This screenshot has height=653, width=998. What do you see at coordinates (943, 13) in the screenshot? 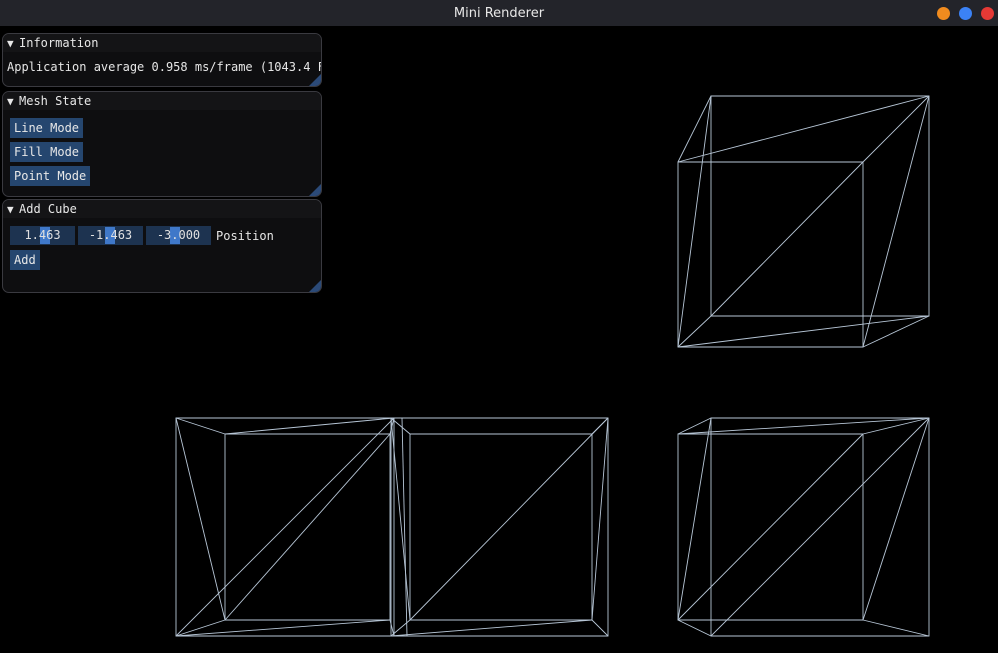
I see `minimize-button` at bounding box center [943, 13].